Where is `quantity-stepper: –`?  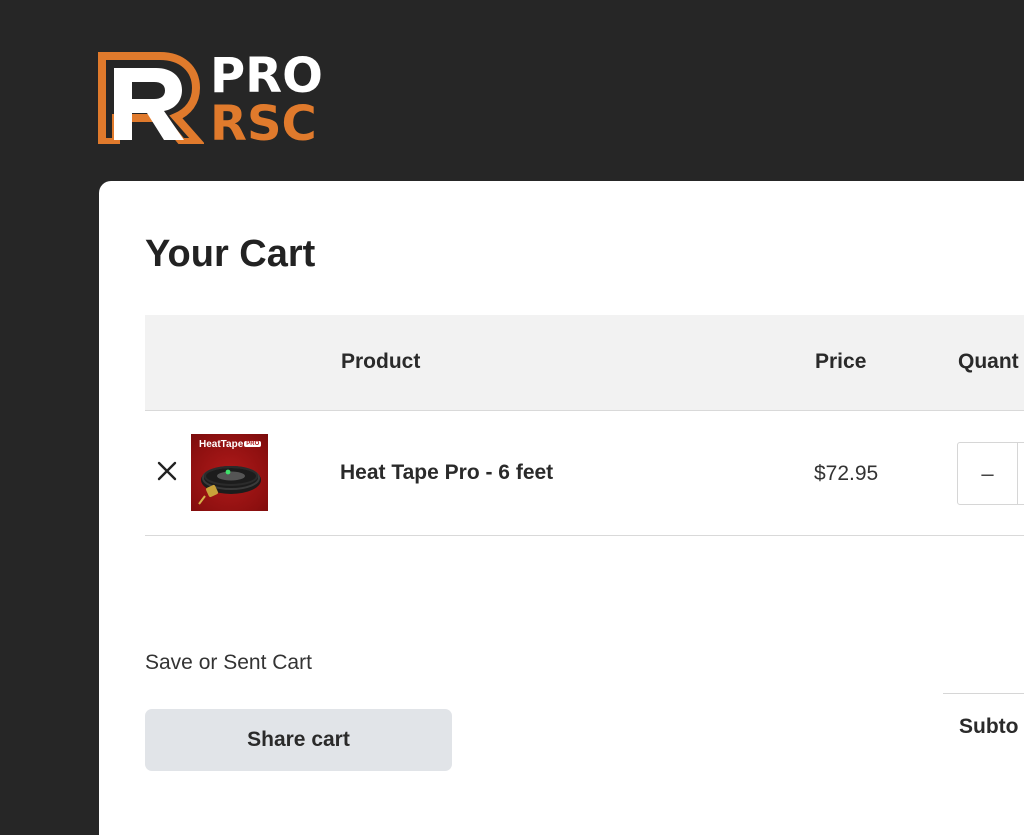
quantity-stepper: – is located at coordinates (990, 473).